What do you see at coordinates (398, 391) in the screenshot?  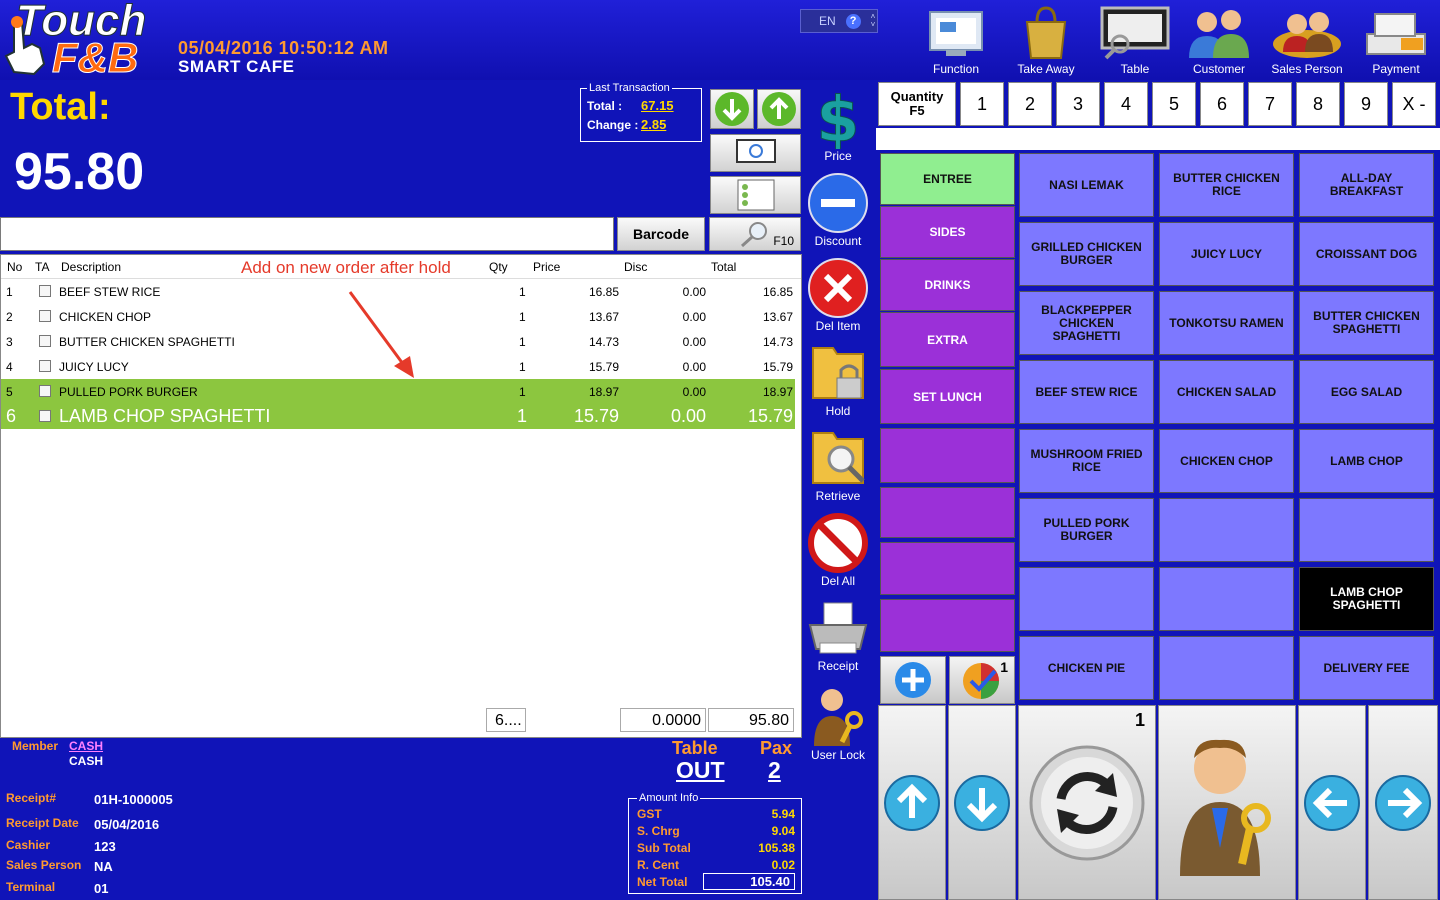 I see `table-row: 5 PULLED PORK BURGER 1 18.97 0.00 18.97` at bounding box center [398, 391].